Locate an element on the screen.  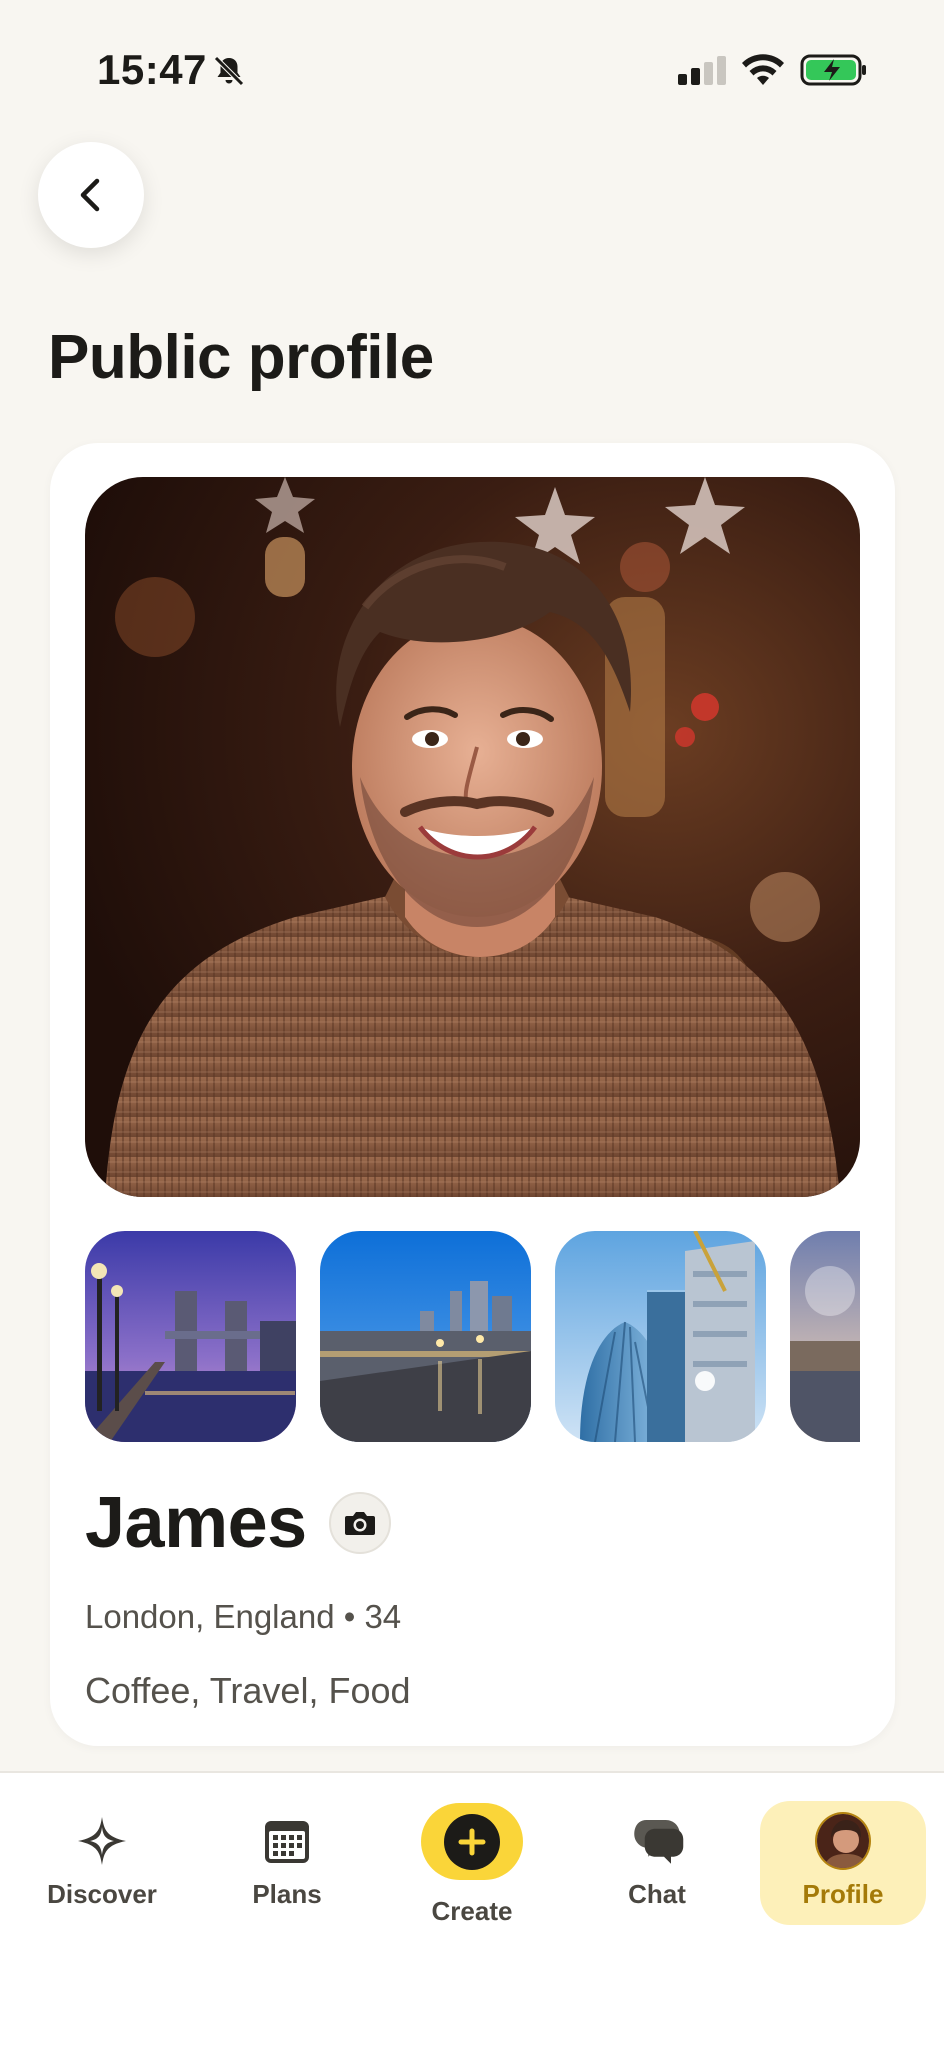
tab-create: Create is located at coordinates (472, 1865).